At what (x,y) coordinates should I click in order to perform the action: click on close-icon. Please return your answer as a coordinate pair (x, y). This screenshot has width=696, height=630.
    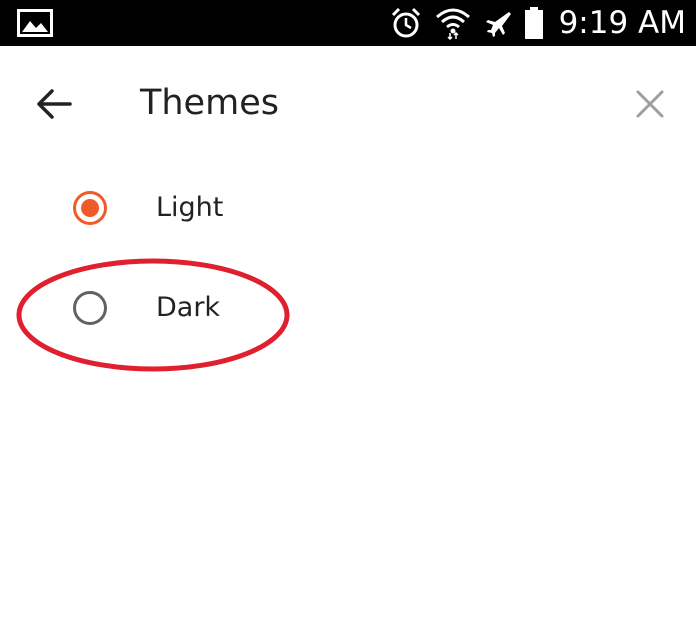
    Looking at the image, I should click on (650, 104).